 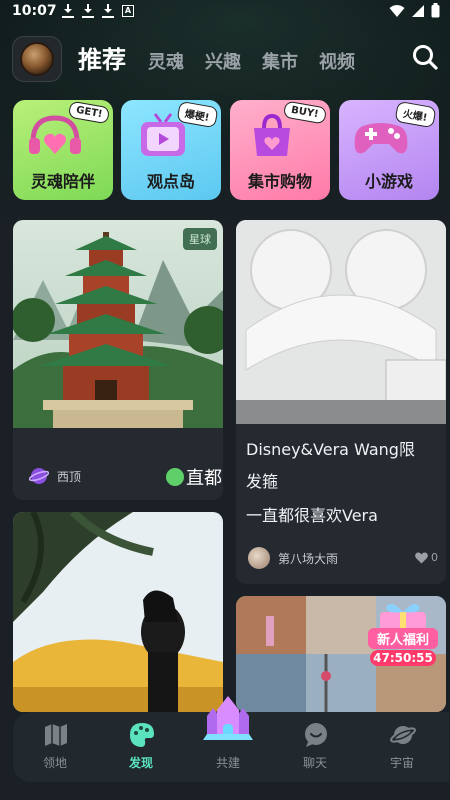 I want to click on author-name: 西顶, so click(x=69, y=476).